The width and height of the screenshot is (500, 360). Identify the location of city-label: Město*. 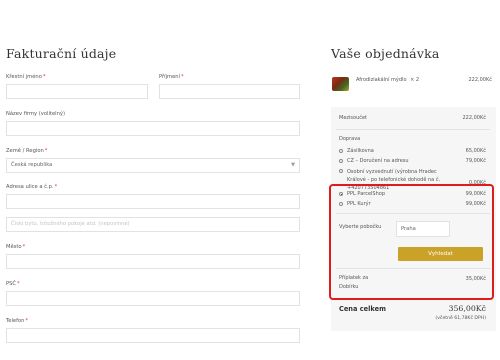
(16, 247).